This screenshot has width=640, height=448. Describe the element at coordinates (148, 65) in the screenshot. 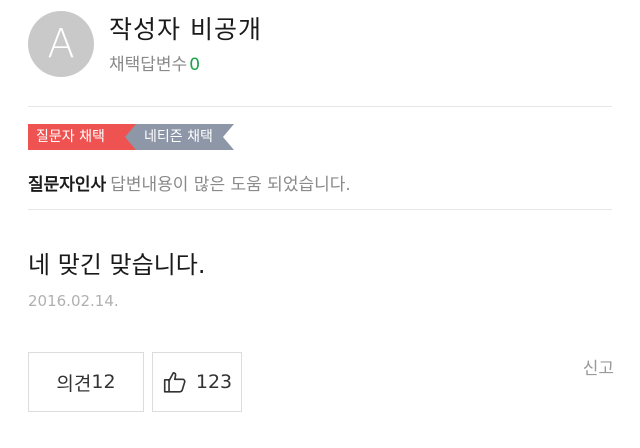

I see `adopt-label: 채택답변수` at that location.